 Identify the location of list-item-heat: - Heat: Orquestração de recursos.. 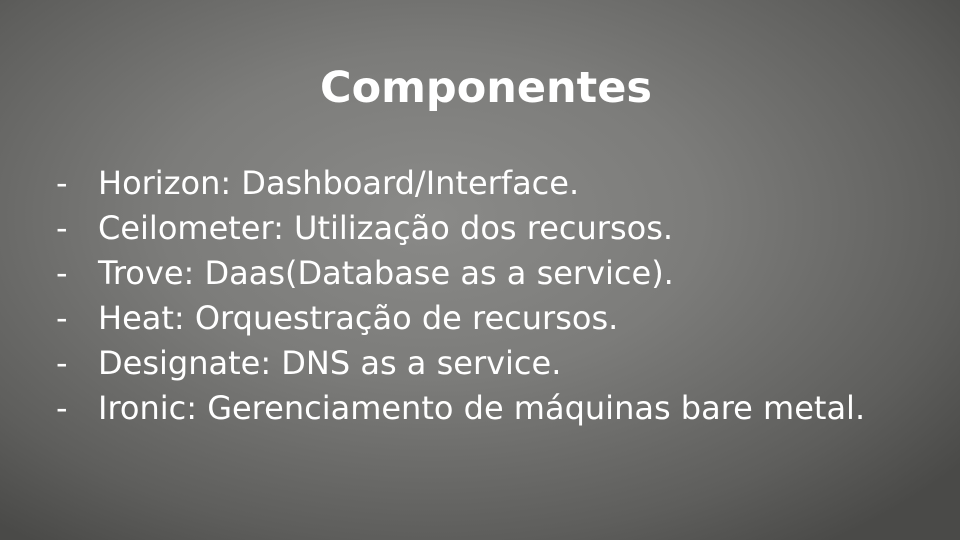
(486, 318).